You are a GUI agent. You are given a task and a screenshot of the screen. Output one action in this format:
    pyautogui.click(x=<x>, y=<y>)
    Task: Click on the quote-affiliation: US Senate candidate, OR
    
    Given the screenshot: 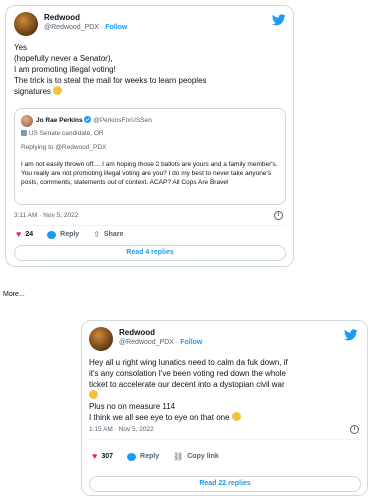 What is the action you would take?
    pyautogui.click(x=62, y=133)
    